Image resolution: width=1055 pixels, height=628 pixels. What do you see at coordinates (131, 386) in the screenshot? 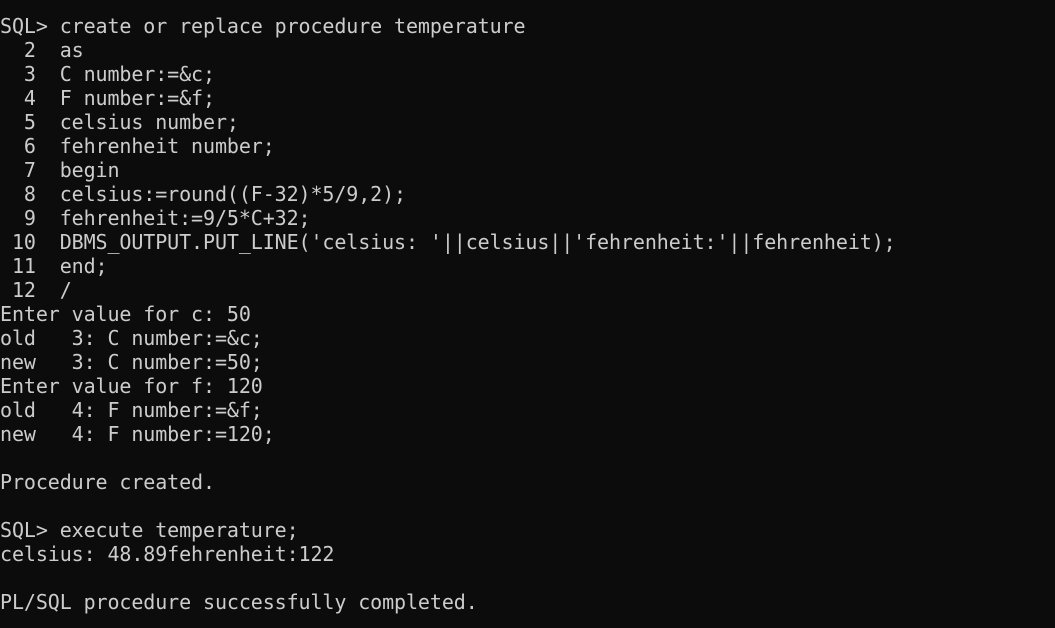
I see `prompt-enter-value-f: Enter value for f: 120` at bounding box center [131, 386].